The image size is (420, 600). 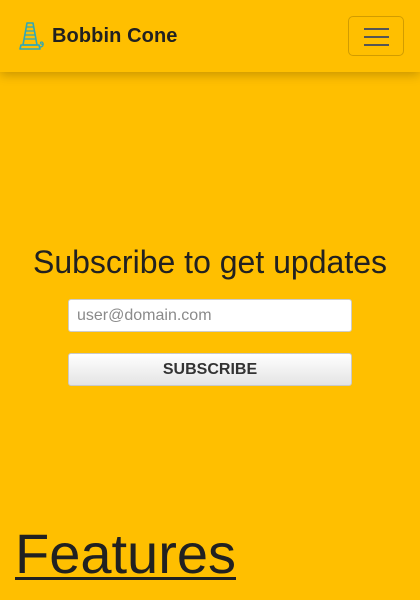 I want to click on brand-name: Bobbin Cone, so click(x=115, y=35).